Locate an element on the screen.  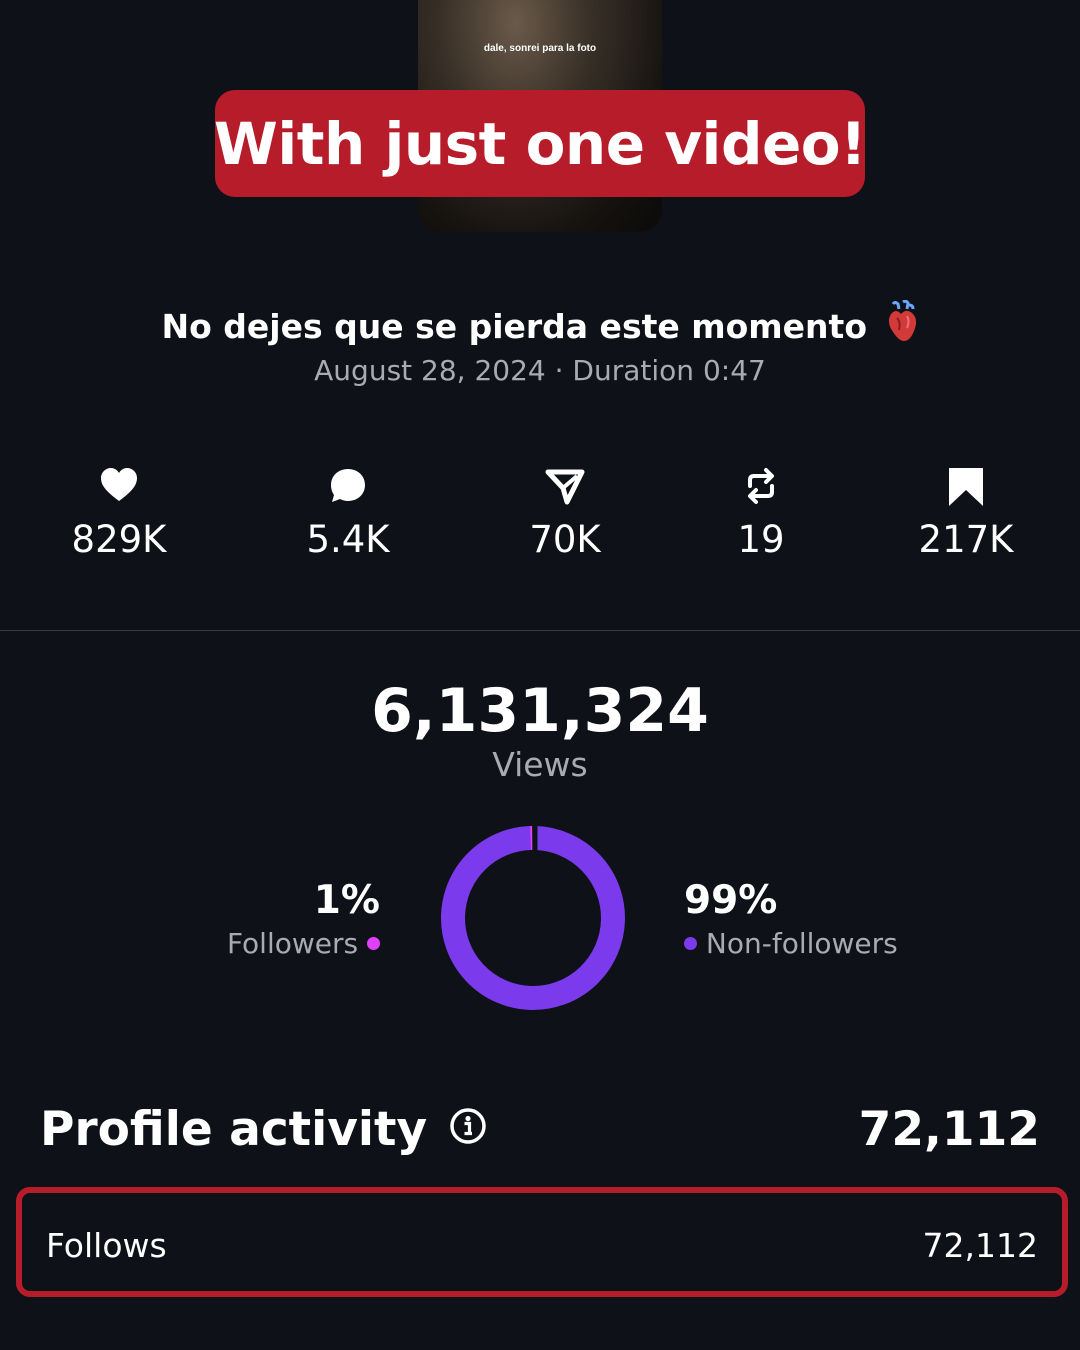
profile-activity-header: Profile activity is located at coordinates (263, 1129).